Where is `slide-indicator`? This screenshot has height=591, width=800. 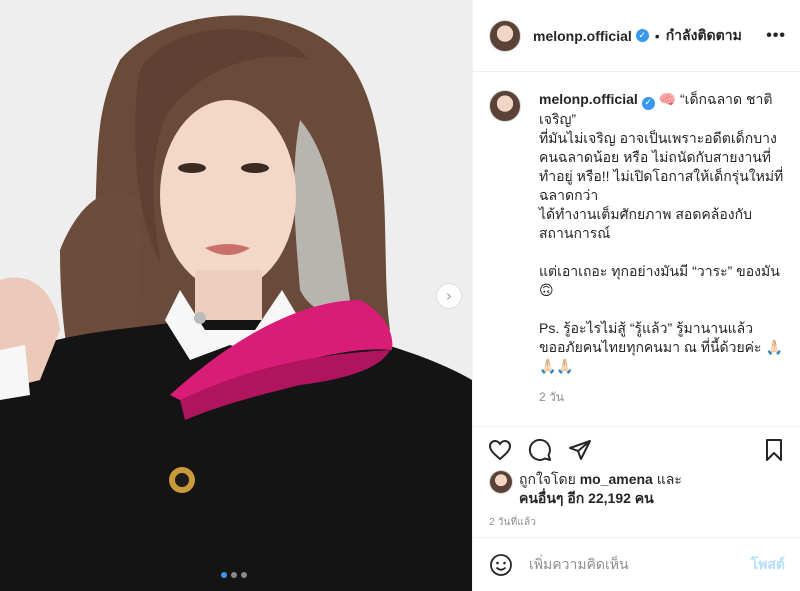
slide-indicator is located at coordinates (234, 575).